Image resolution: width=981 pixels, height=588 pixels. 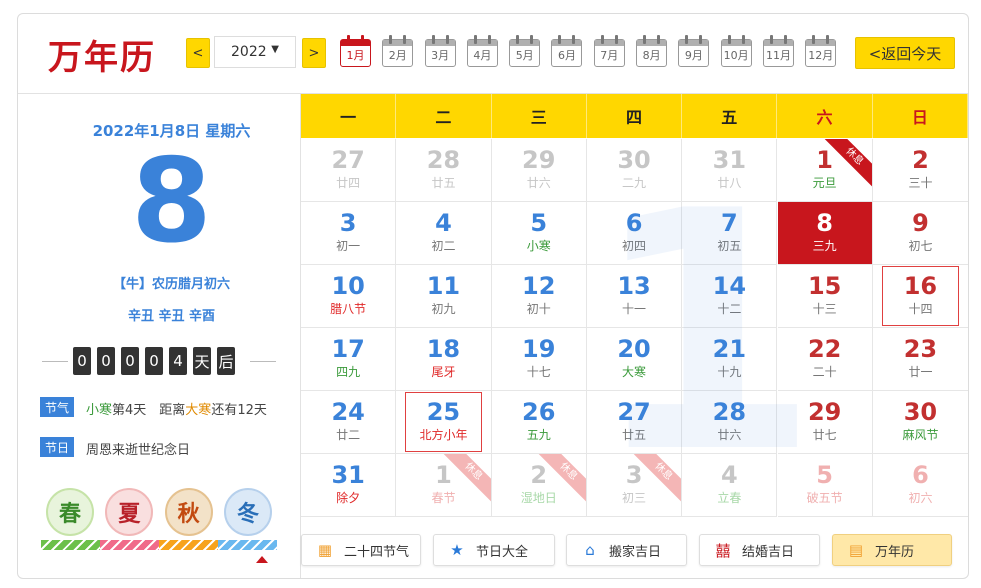 I want to click on day-cell: 9 初七, so click(x=920, y=233).